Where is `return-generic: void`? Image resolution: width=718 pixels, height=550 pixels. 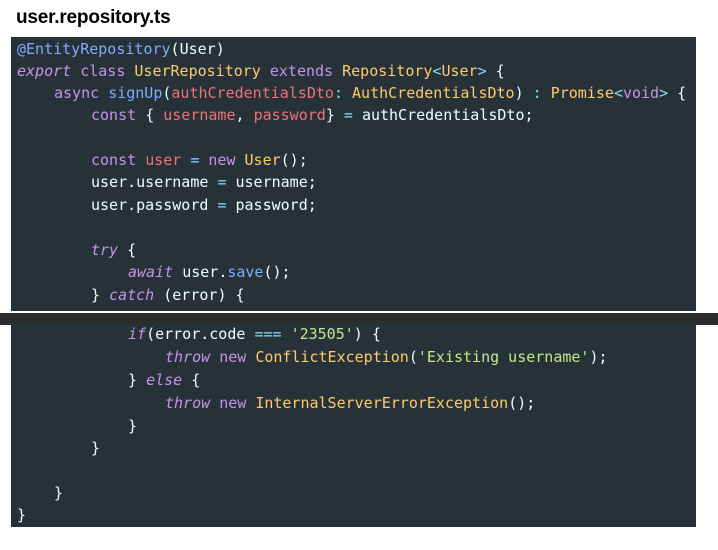 return-generic: void is located at coordinates (641, 93).